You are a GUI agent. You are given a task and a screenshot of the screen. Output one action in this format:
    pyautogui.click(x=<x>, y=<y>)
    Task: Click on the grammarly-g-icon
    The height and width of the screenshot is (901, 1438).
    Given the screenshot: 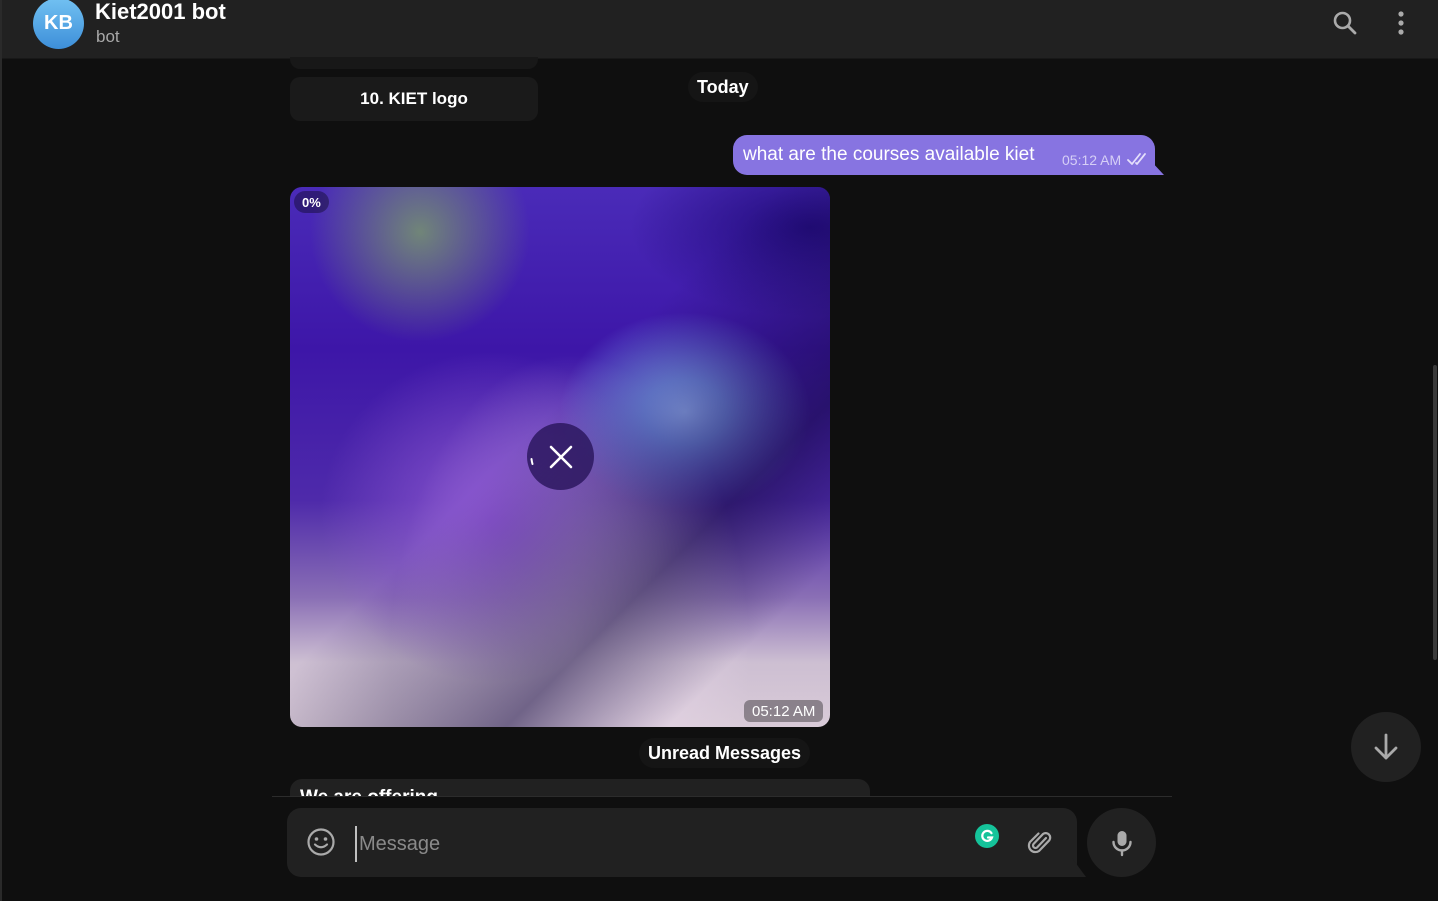 What is the action you would take?
    pyautogui.click(x=987, y=835)
    